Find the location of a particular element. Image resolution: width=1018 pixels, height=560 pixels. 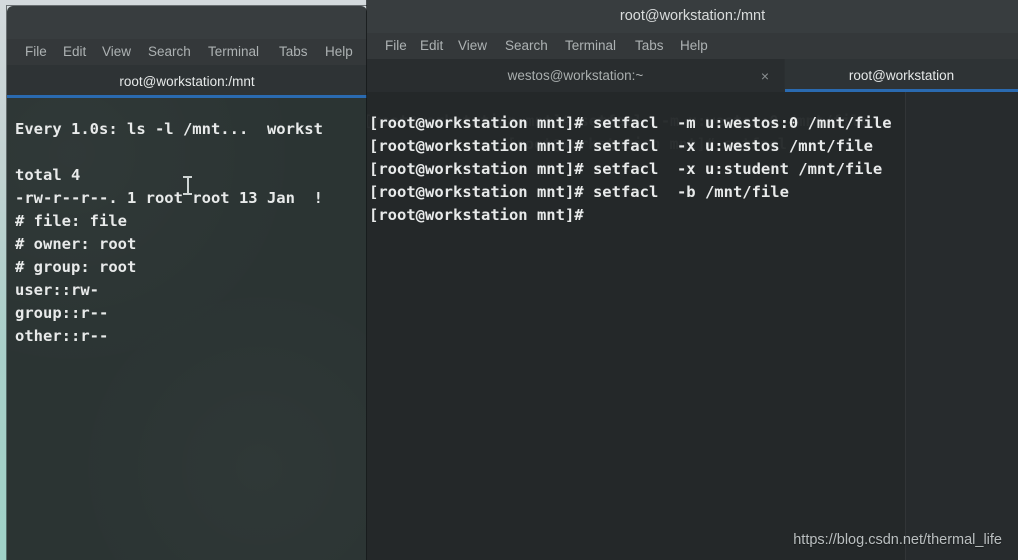

left-menu-view: View is located at coordinates (116, 52).